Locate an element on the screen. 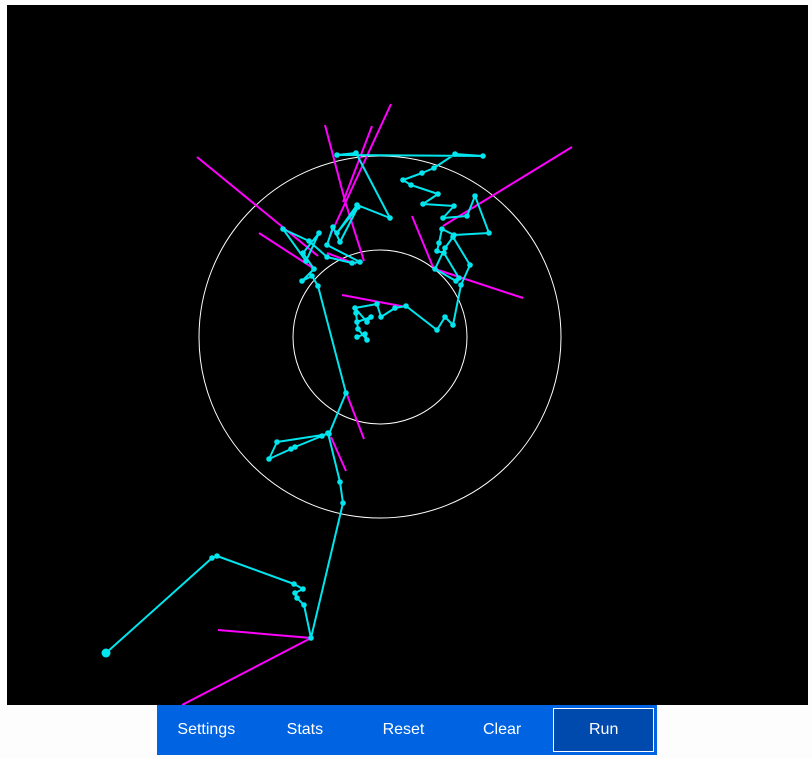  inner-ring is located at coordinates (380, 337).